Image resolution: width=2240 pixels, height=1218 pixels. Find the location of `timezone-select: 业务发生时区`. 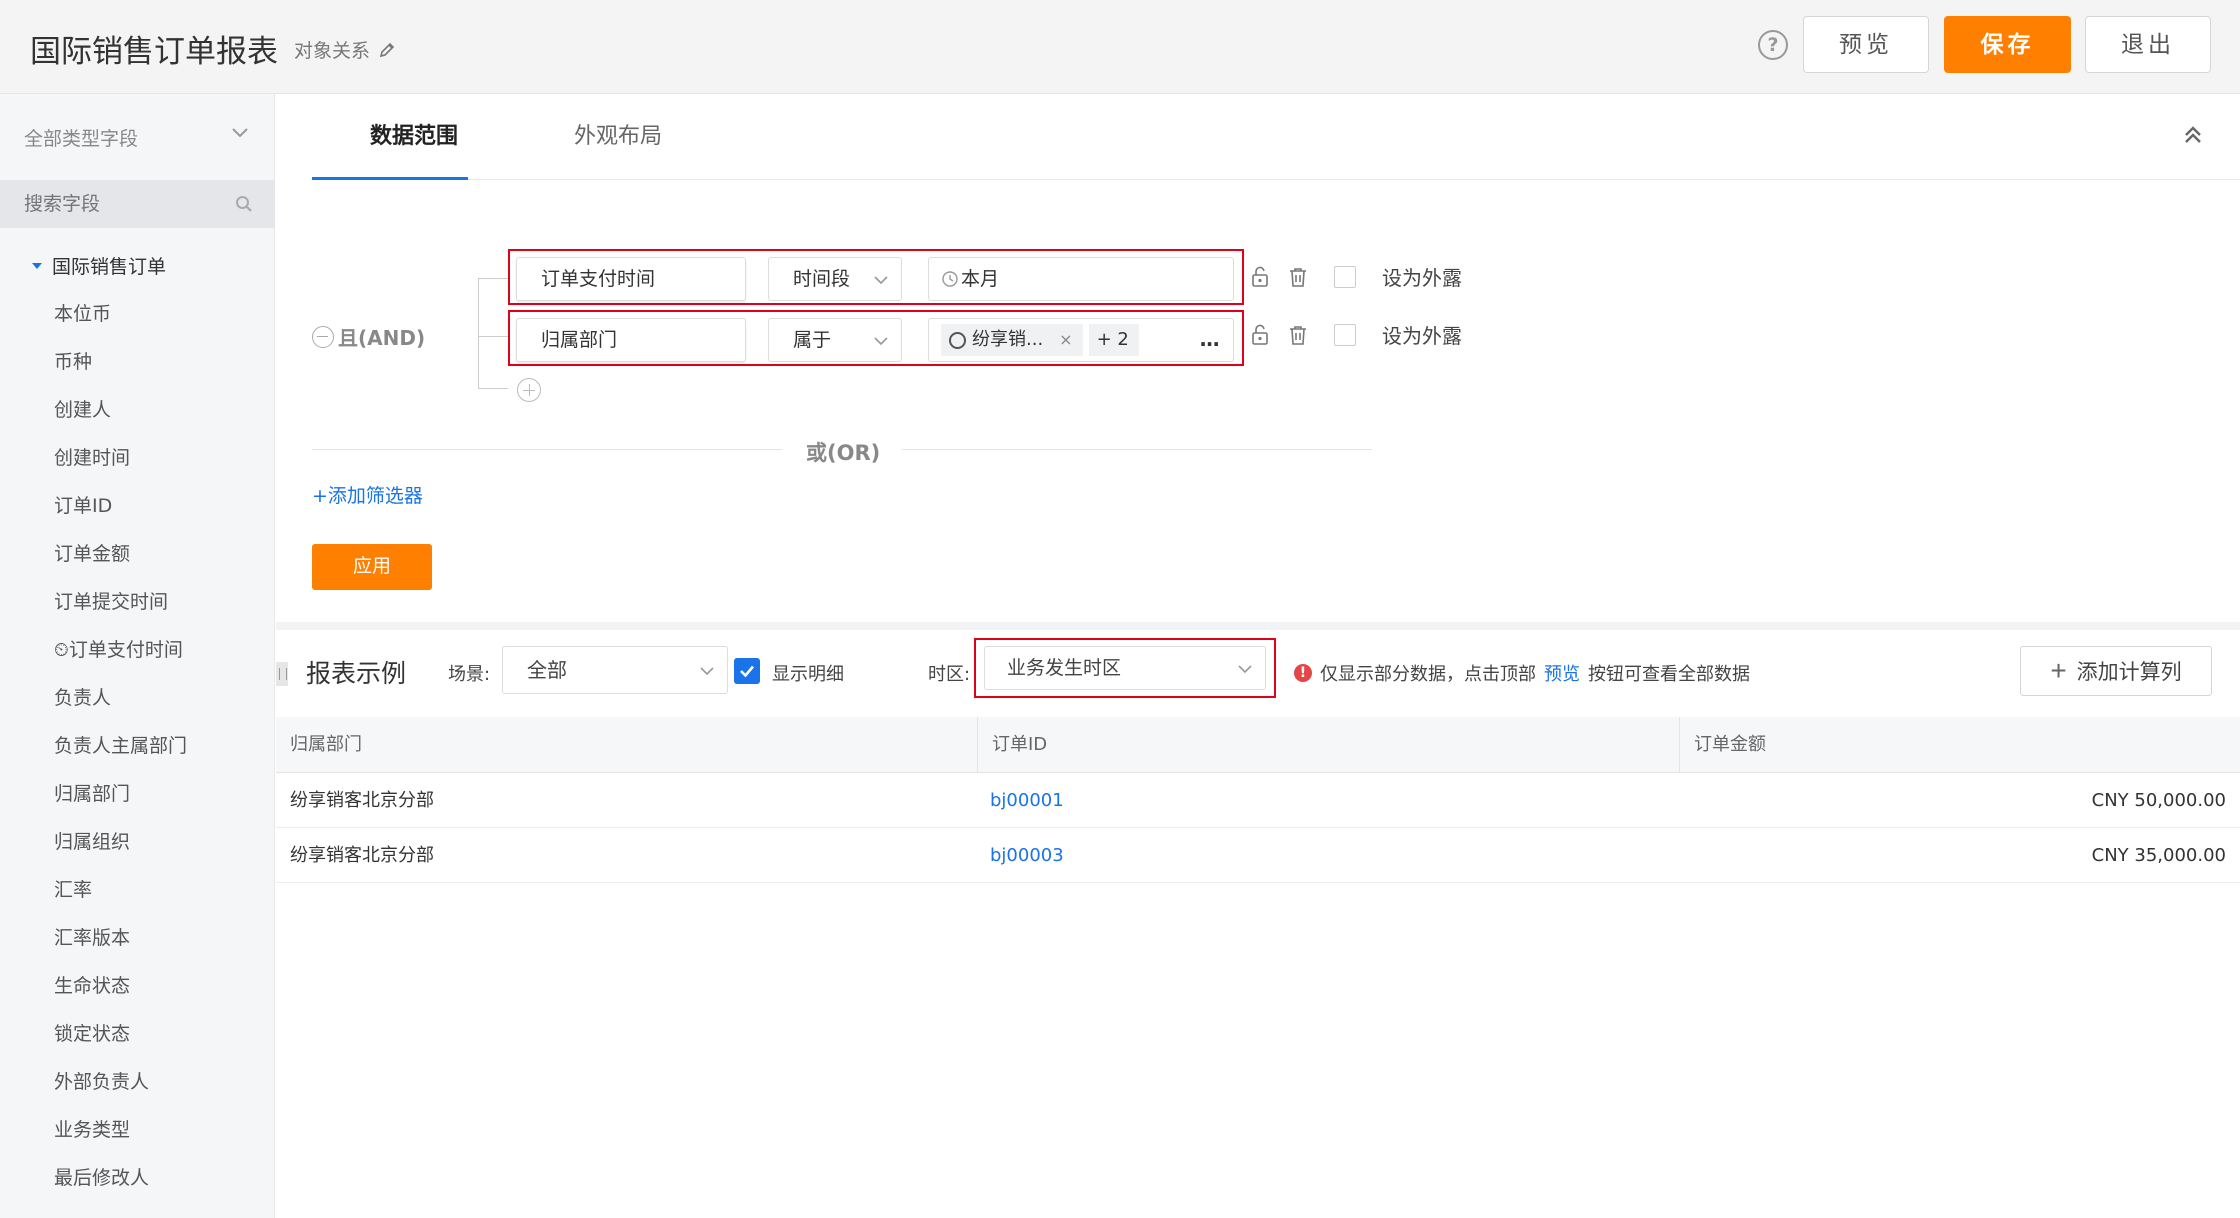

timezone-select: 业务发生时区 is located at coordinates (1125, 668).